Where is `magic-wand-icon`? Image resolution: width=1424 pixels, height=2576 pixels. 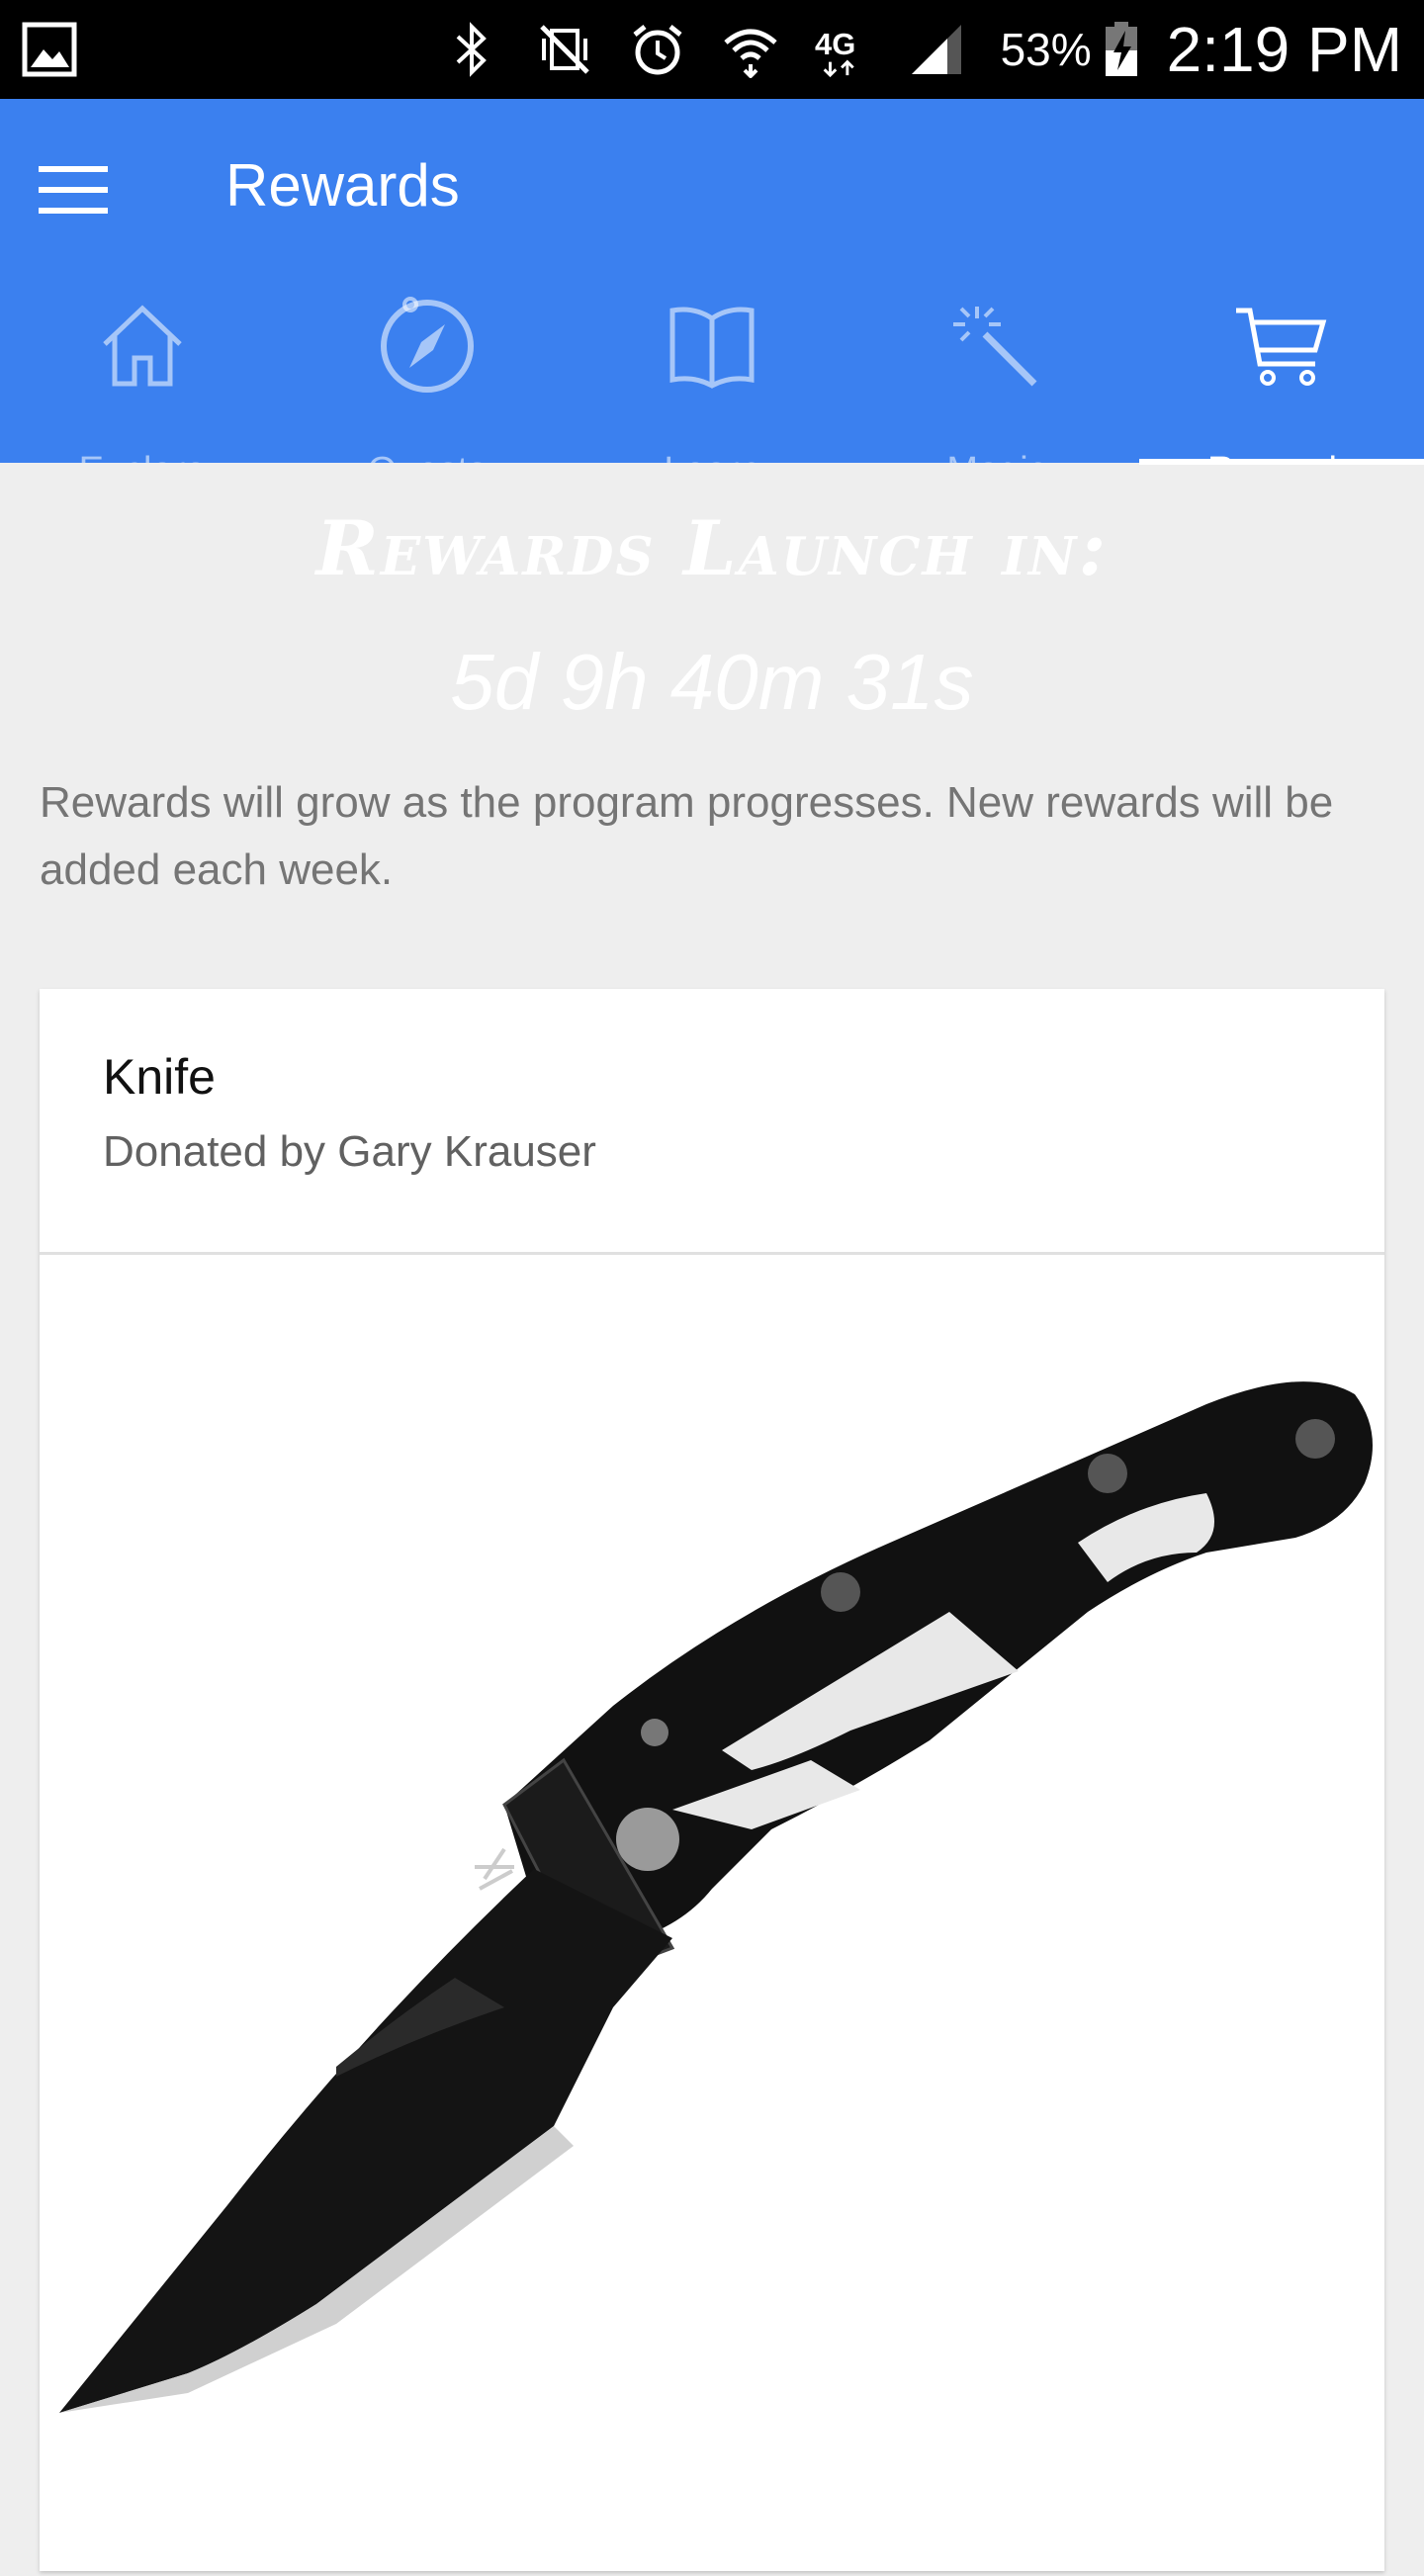
magic-wand-icon is located at coordinates (997, 346).